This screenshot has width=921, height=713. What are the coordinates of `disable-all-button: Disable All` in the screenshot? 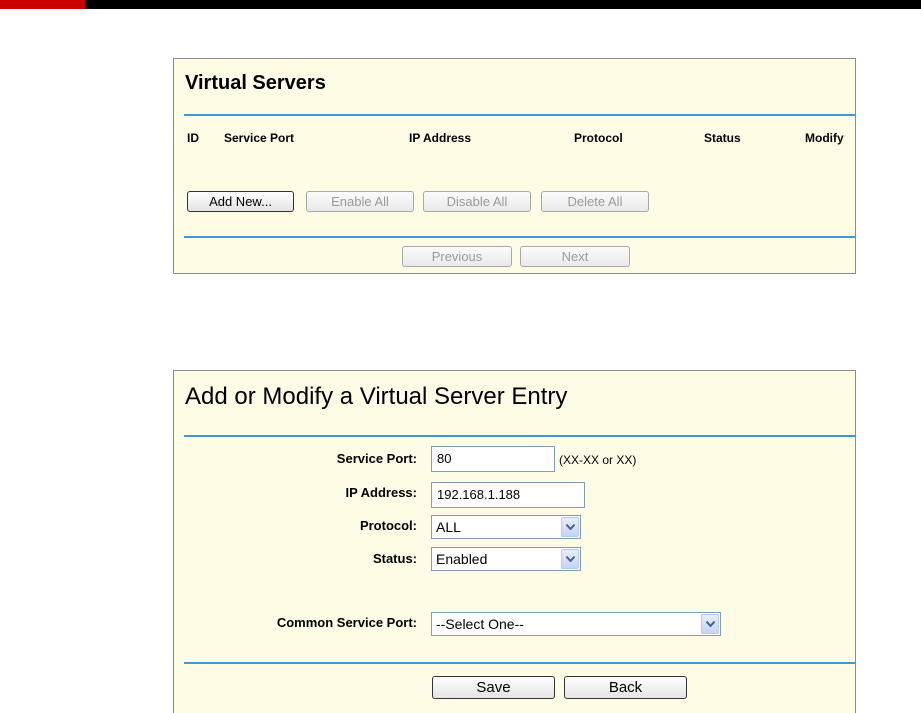 It's located at (477, 201).